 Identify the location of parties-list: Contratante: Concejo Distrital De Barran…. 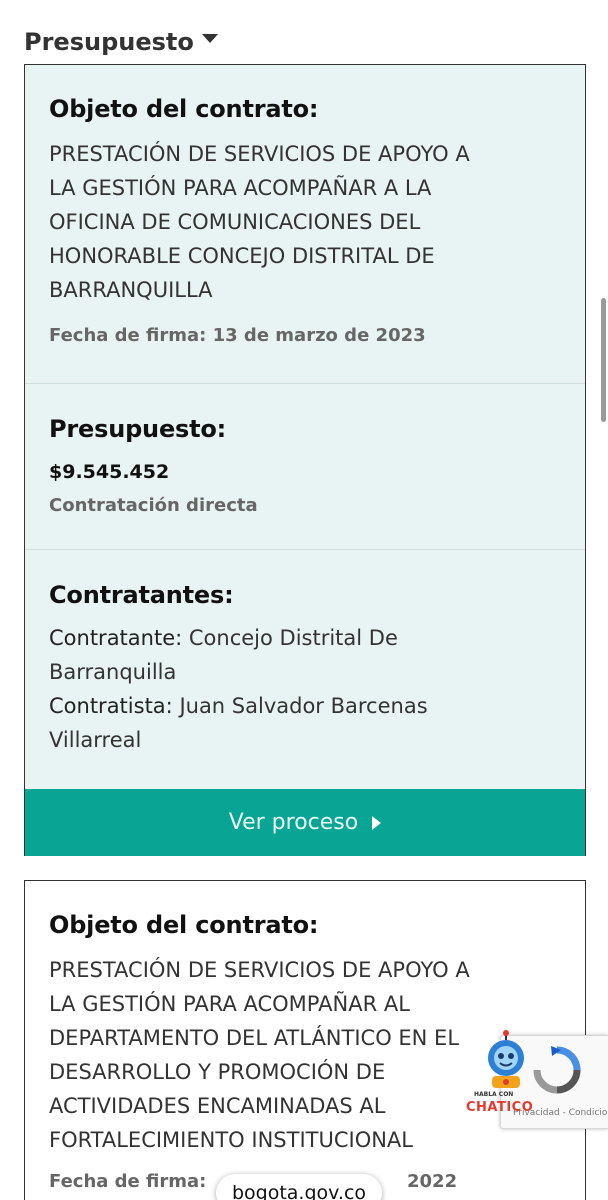
(305, 689).